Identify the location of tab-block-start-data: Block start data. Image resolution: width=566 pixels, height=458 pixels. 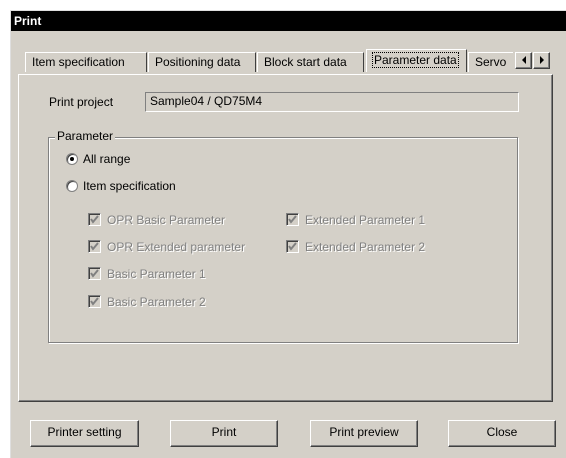
(310, 62).